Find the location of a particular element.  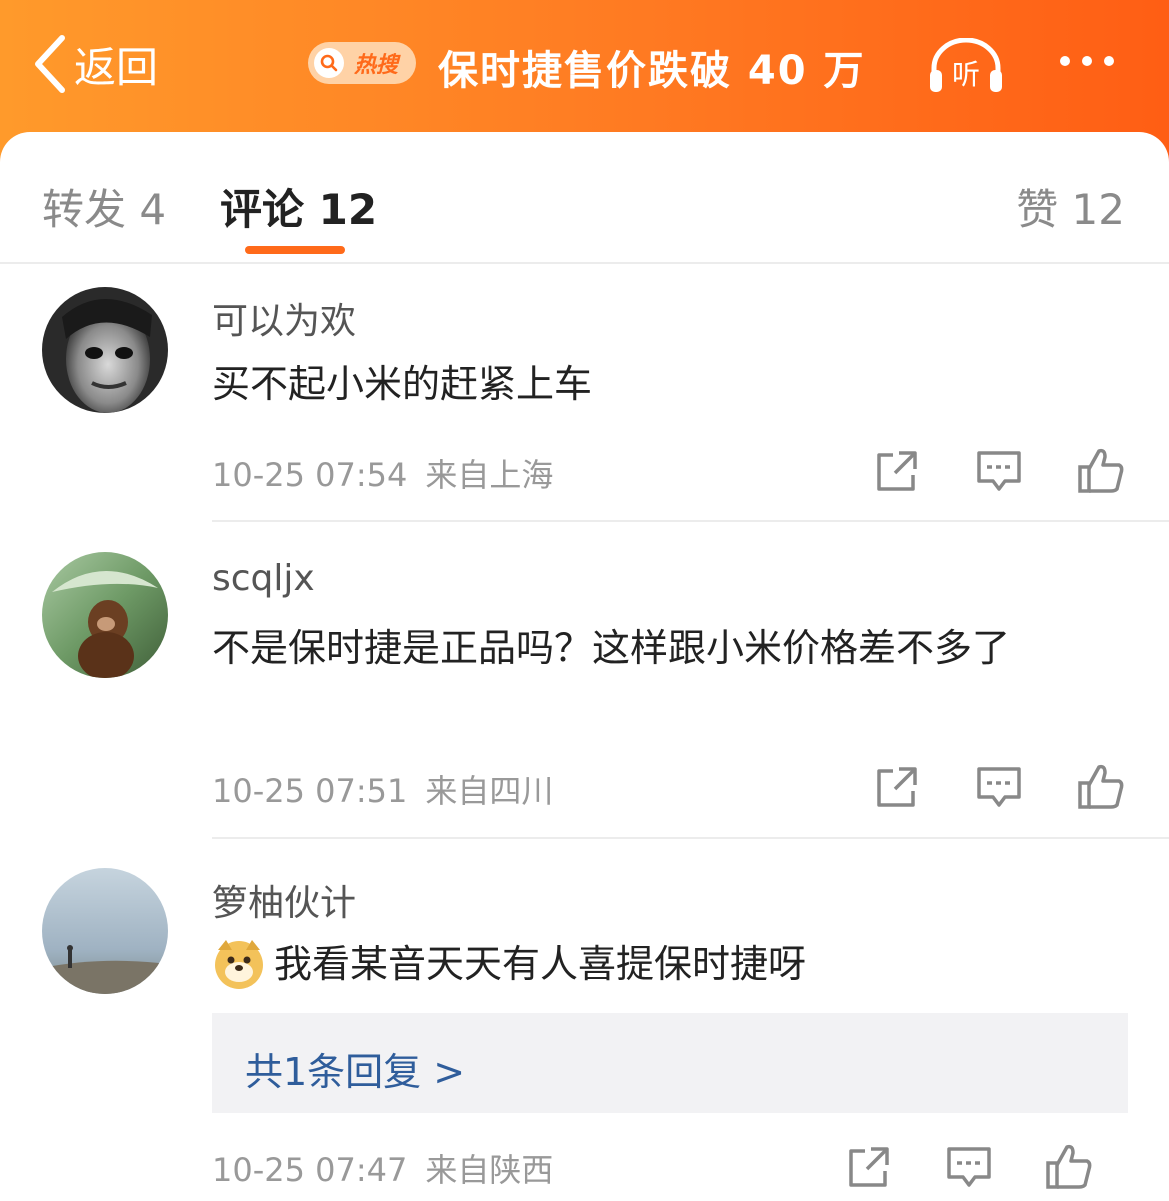

comment-time: 10-25 07:51 is located at coordinates (310, 791).